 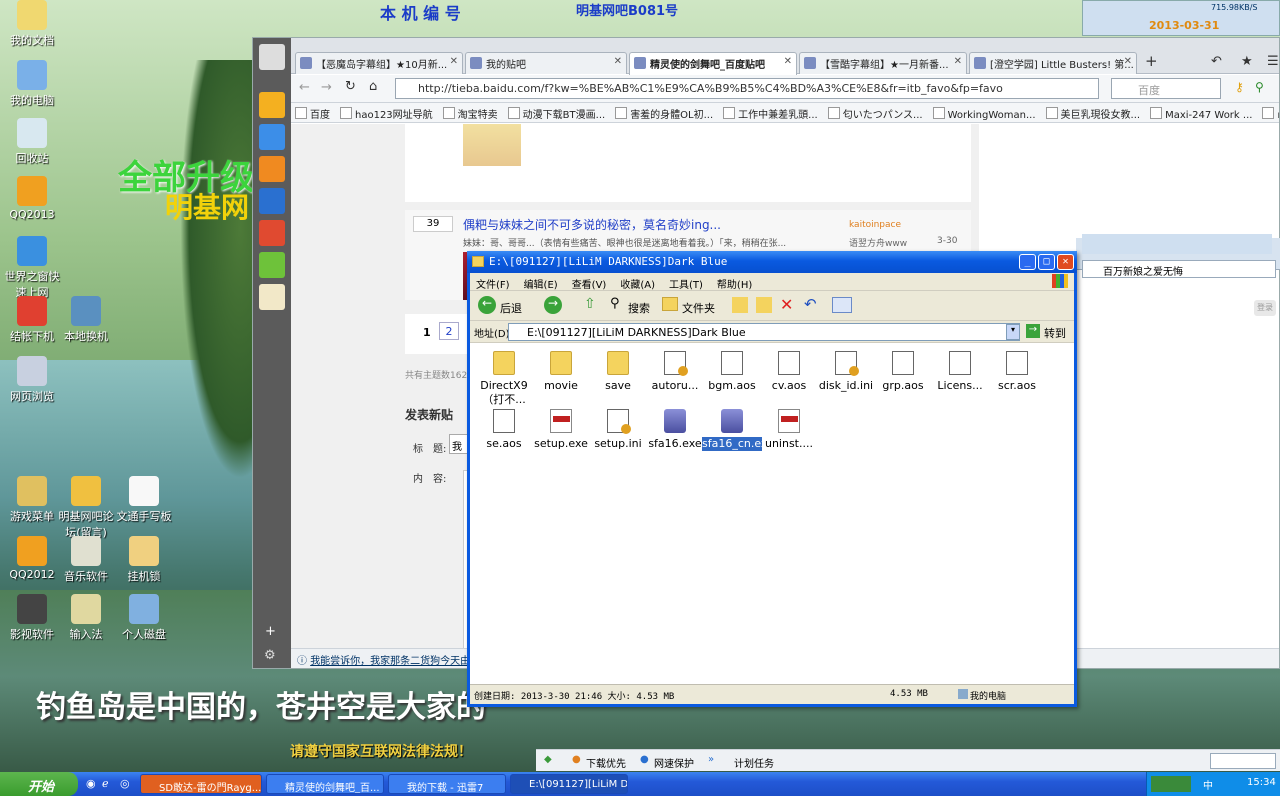 What do you see at coordinates (675, 429) in the screenshot?
I see `file-item: sfa16.exe` at bounding box center [675, 429].